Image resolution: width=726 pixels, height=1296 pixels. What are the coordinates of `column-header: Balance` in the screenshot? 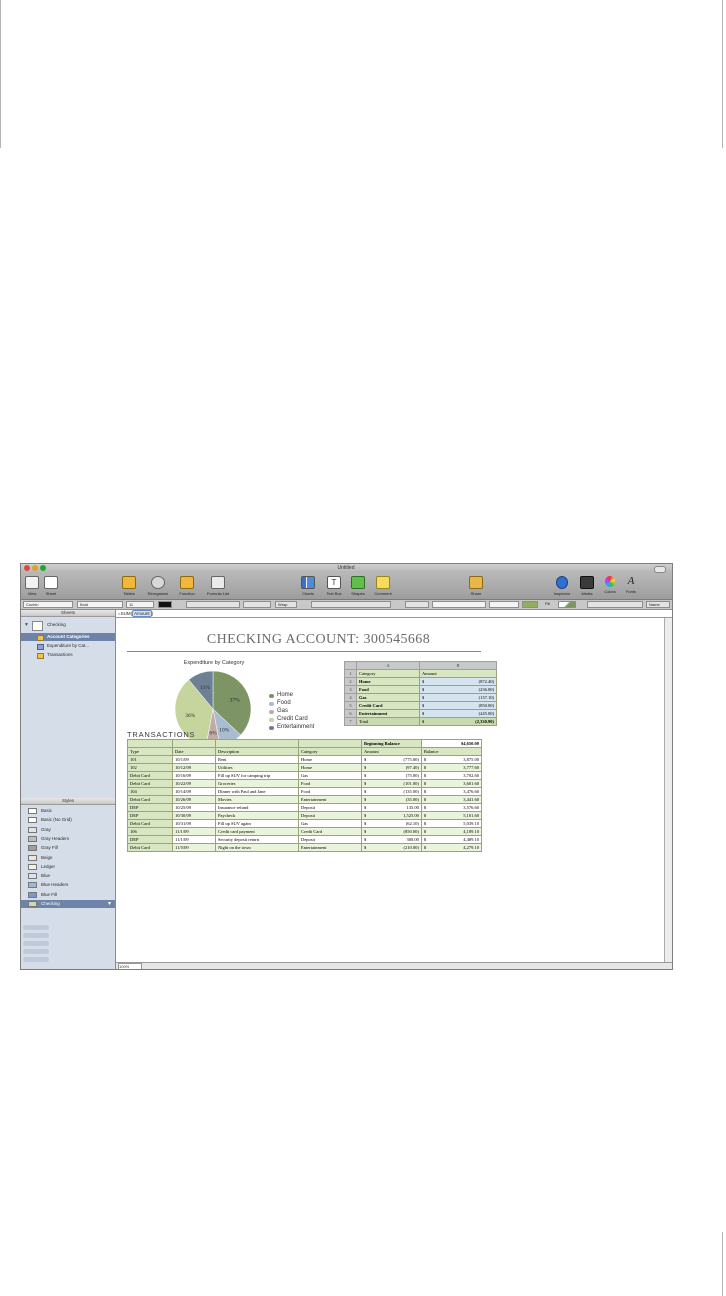 It's located at (451, 751).